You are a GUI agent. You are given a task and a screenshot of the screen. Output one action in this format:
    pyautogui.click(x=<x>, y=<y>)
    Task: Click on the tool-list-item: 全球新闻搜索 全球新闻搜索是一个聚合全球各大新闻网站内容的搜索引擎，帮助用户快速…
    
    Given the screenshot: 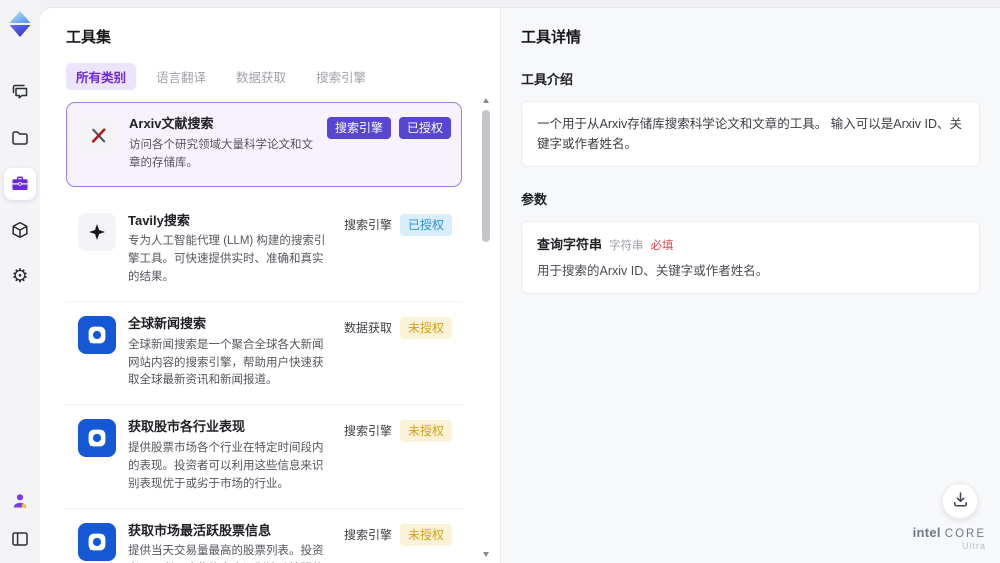 What is the action you would take?
    pyautogui.click(x=264, y=354)
    